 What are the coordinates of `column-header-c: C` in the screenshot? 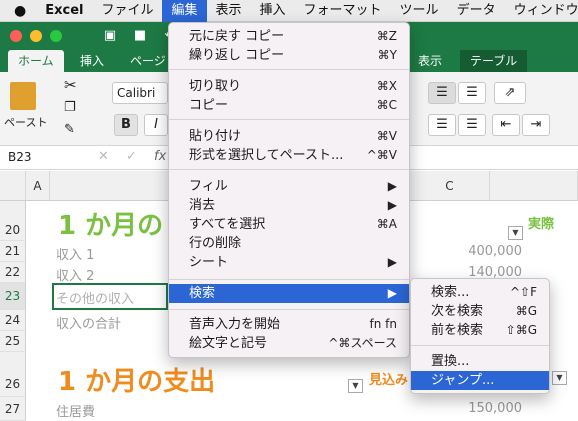 It's located at (450, 186).